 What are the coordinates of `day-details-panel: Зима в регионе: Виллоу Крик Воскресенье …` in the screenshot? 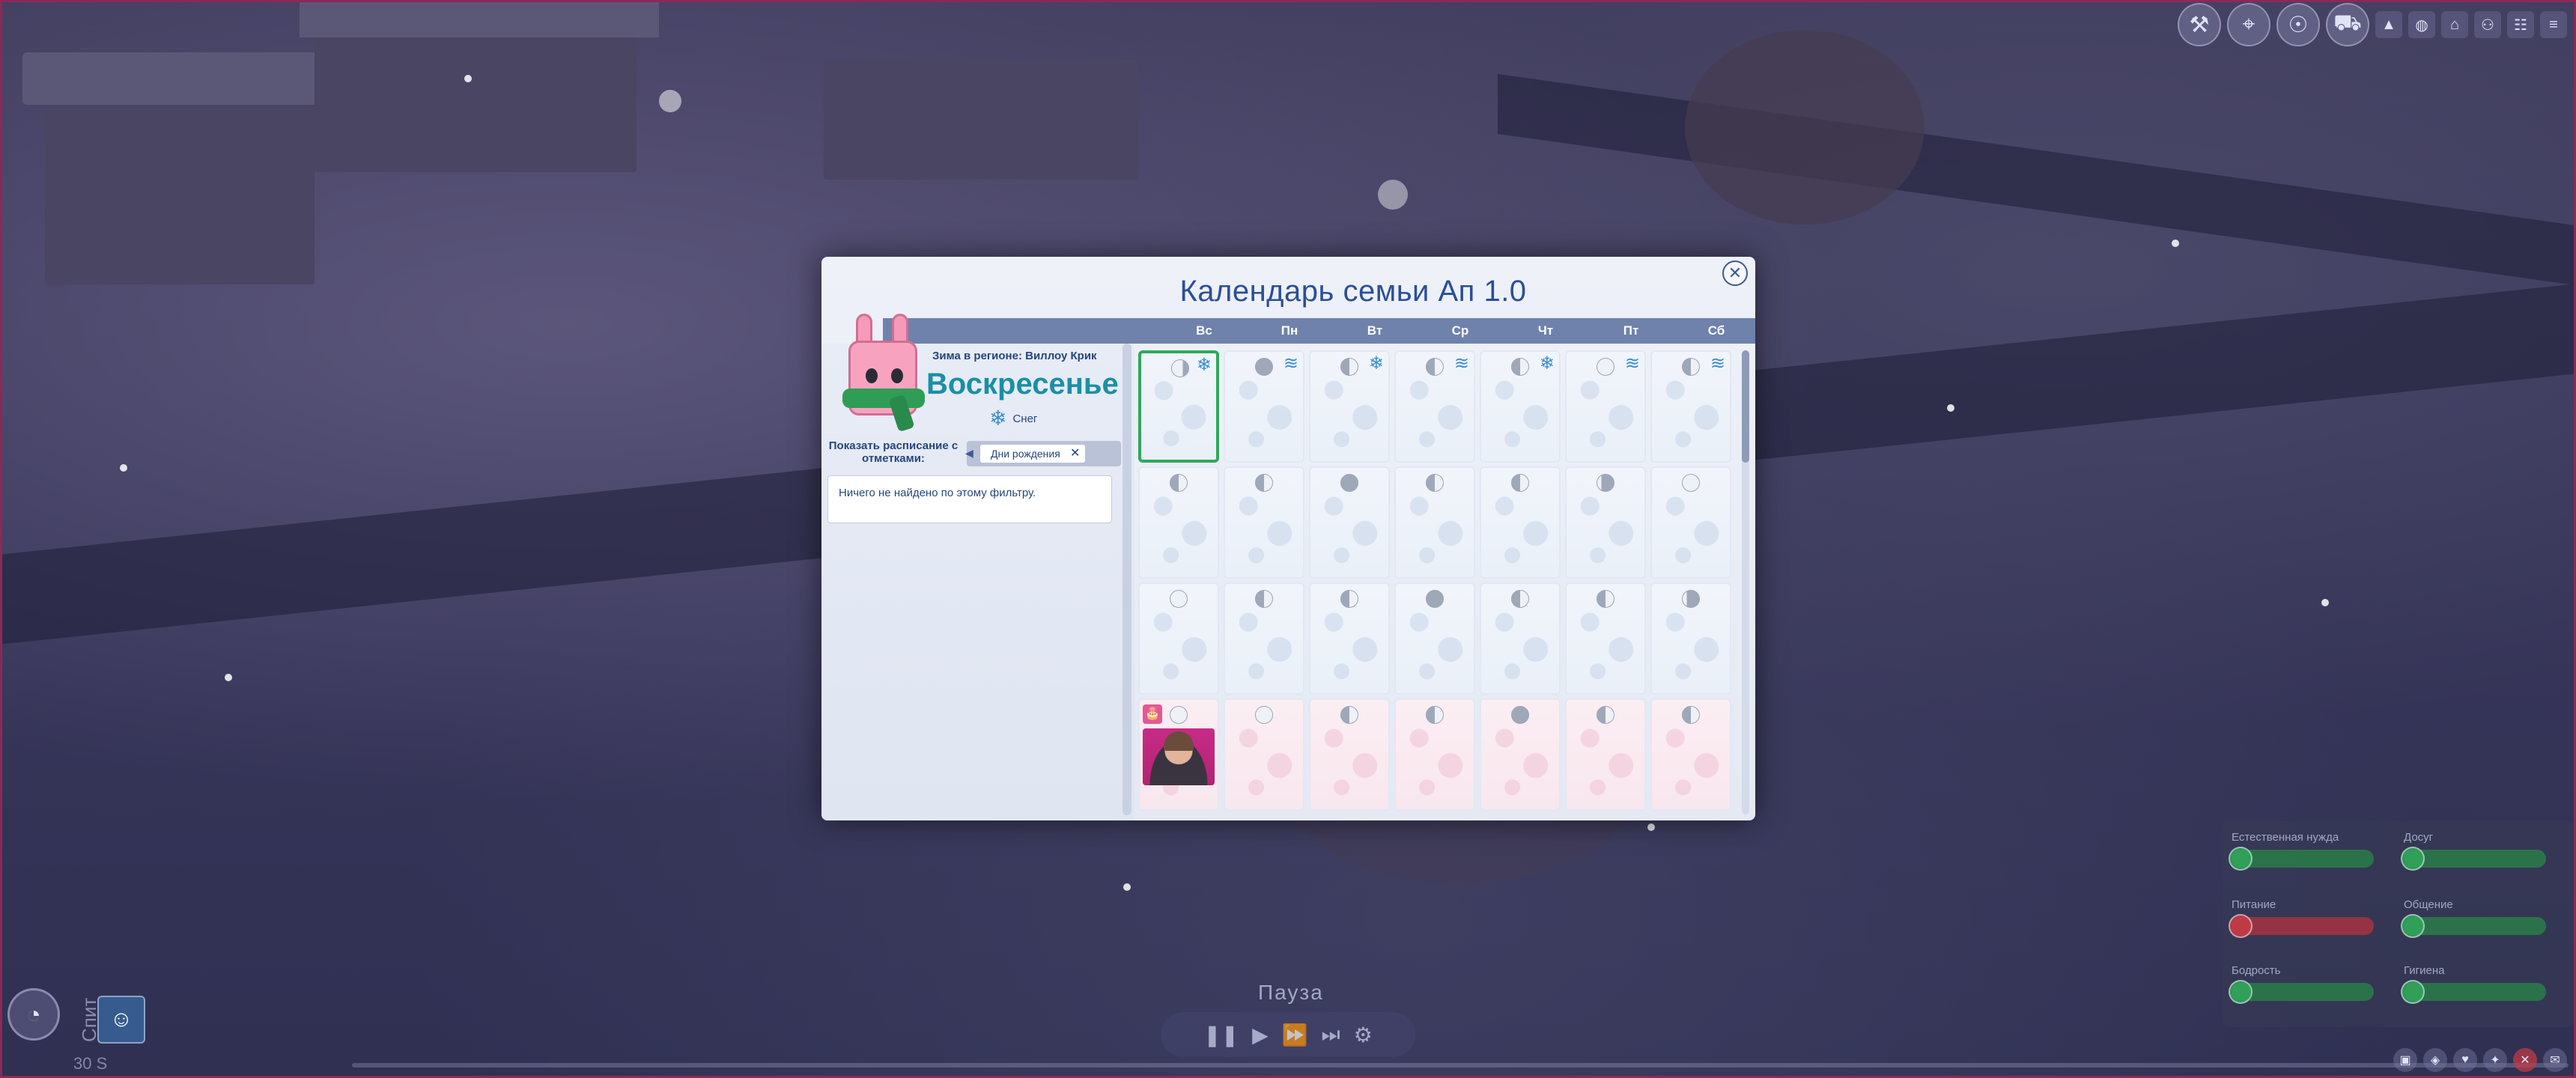 It's located at (977, 567).